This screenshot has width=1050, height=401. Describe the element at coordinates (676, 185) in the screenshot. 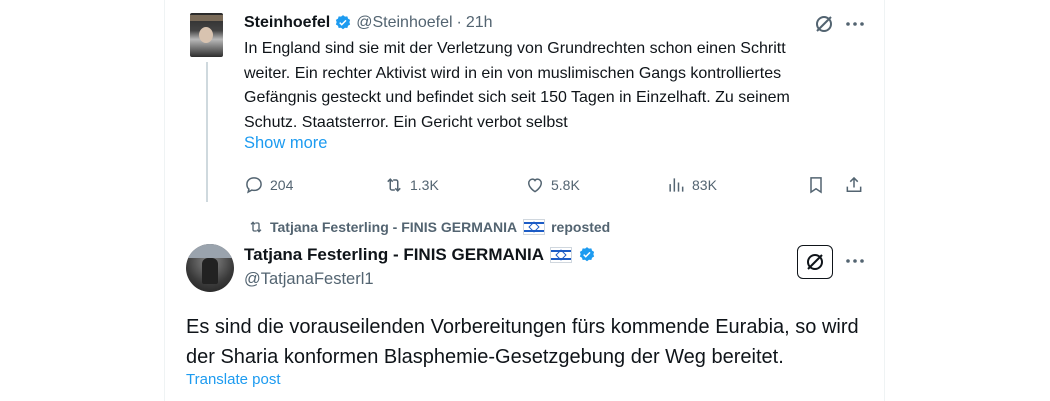

I see `views-icon` at that location.